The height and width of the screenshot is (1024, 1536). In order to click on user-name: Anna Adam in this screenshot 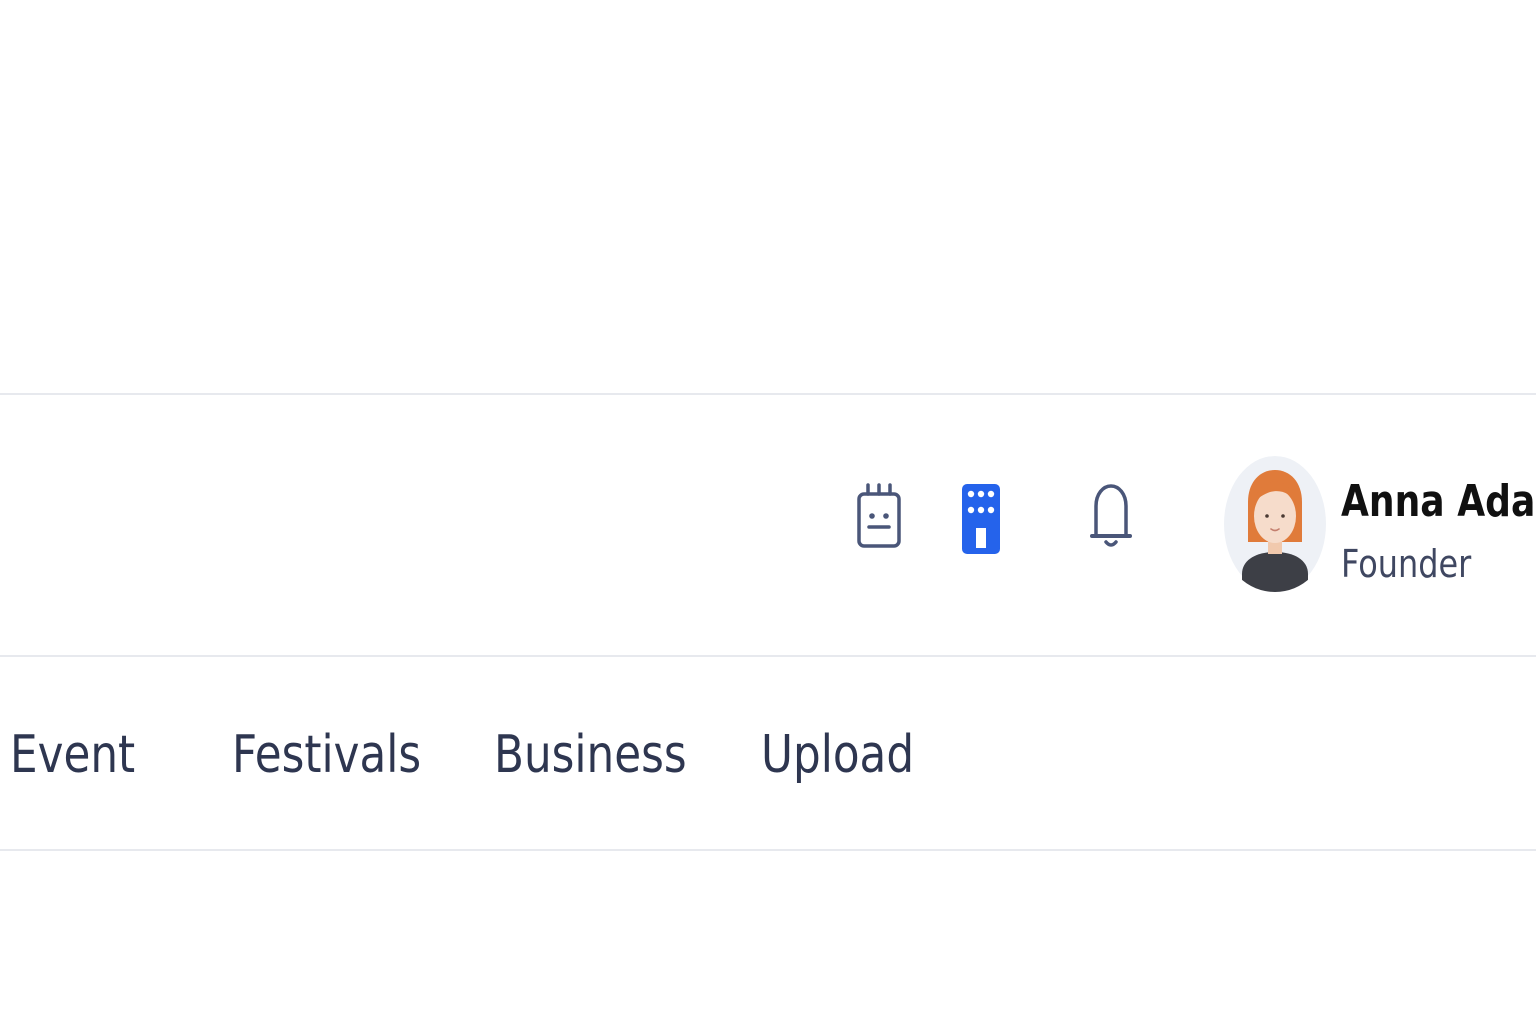, I will do `click(1438, 501)`.